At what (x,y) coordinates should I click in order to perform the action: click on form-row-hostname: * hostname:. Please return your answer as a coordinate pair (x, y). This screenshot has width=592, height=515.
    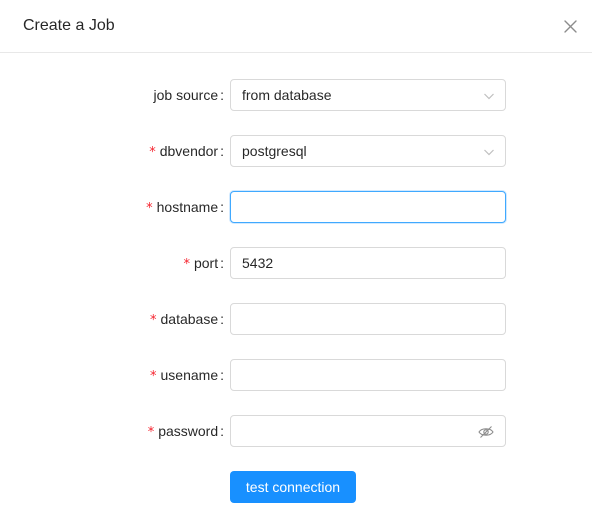
    Looking at the image, I should click on (296, 207).